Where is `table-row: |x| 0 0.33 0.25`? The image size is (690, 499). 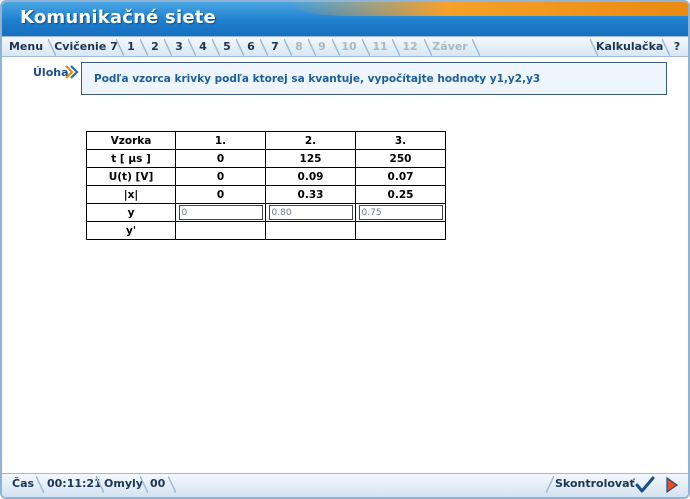 table-row: |x| 0 0.33 0.25 is located at coordinates (266, 194).